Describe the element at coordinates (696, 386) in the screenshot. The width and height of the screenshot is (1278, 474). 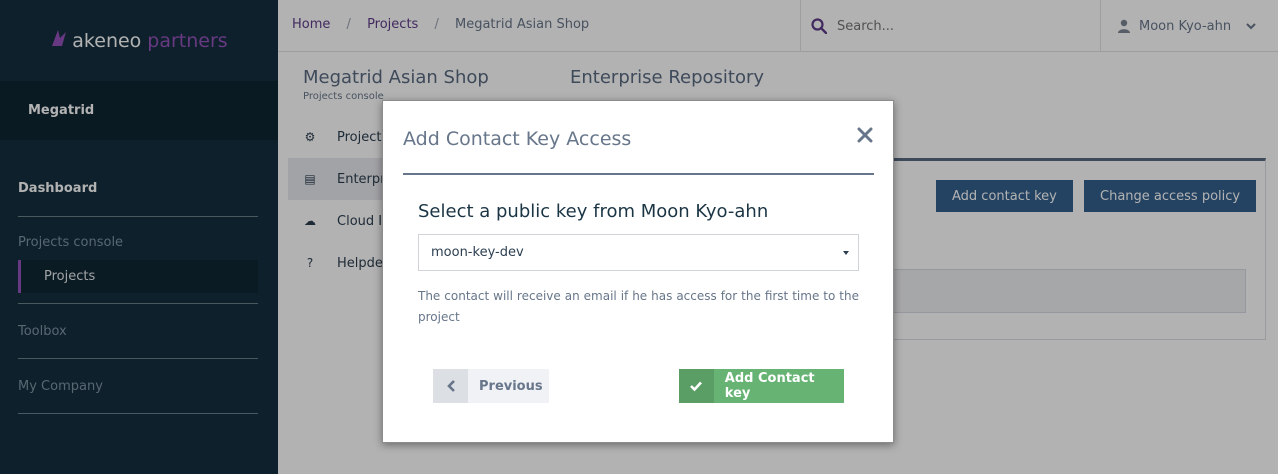
I see `check-icon` at that location.